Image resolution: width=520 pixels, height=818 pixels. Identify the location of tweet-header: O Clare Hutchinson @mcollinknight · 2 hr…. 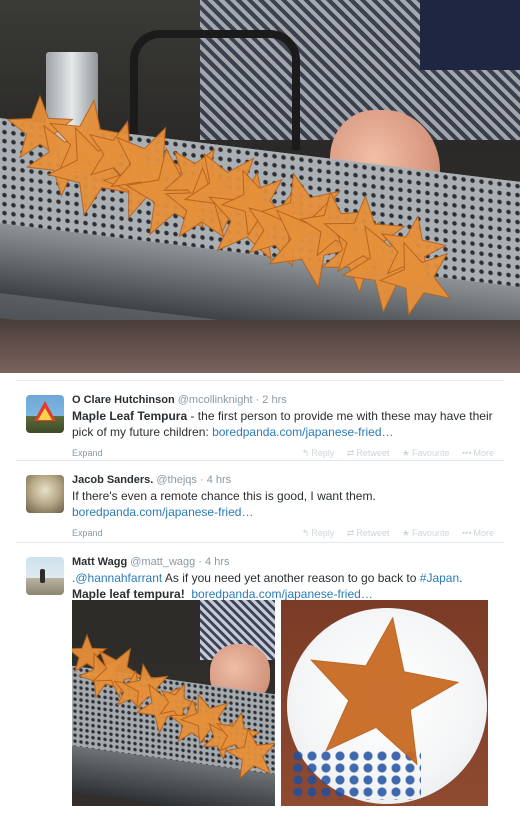
(283, 400).